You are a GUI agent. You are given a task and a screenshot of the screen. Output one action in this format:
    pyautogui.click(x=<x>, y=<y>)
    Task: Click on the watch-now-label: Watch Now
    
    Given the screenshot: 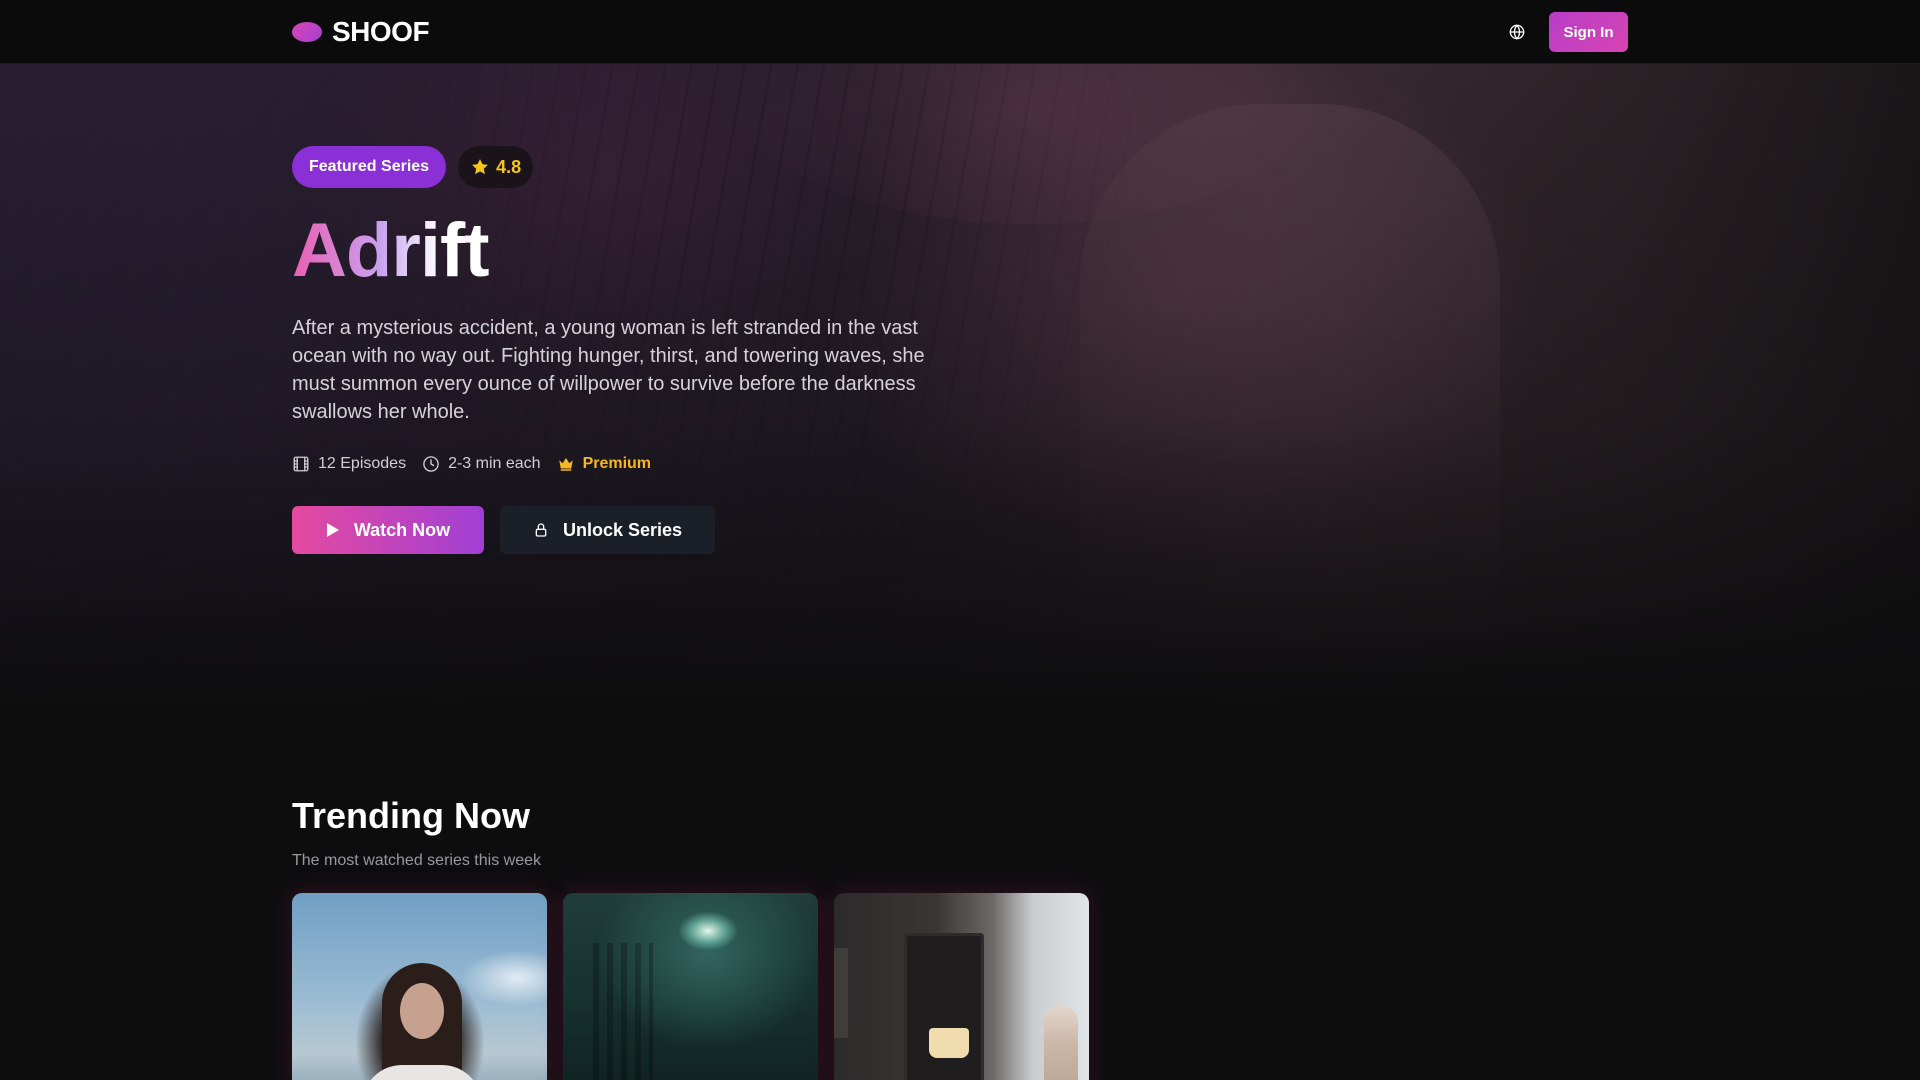 What is the action you would take?
    pyautogui.click(x=402, y=529)
    